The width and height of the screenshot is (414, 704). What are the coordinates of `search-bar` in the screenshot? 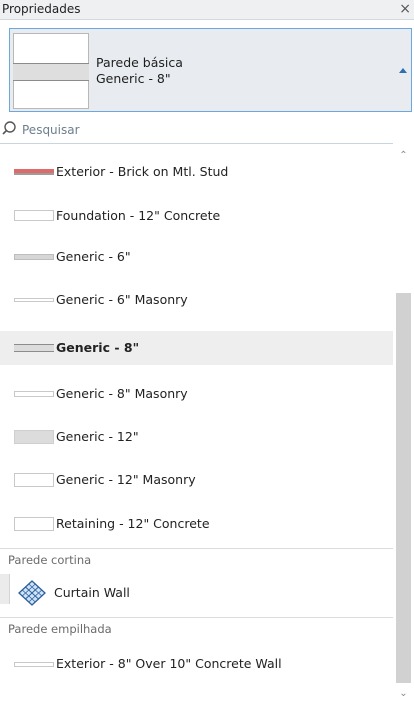 It's located at (207, 131).